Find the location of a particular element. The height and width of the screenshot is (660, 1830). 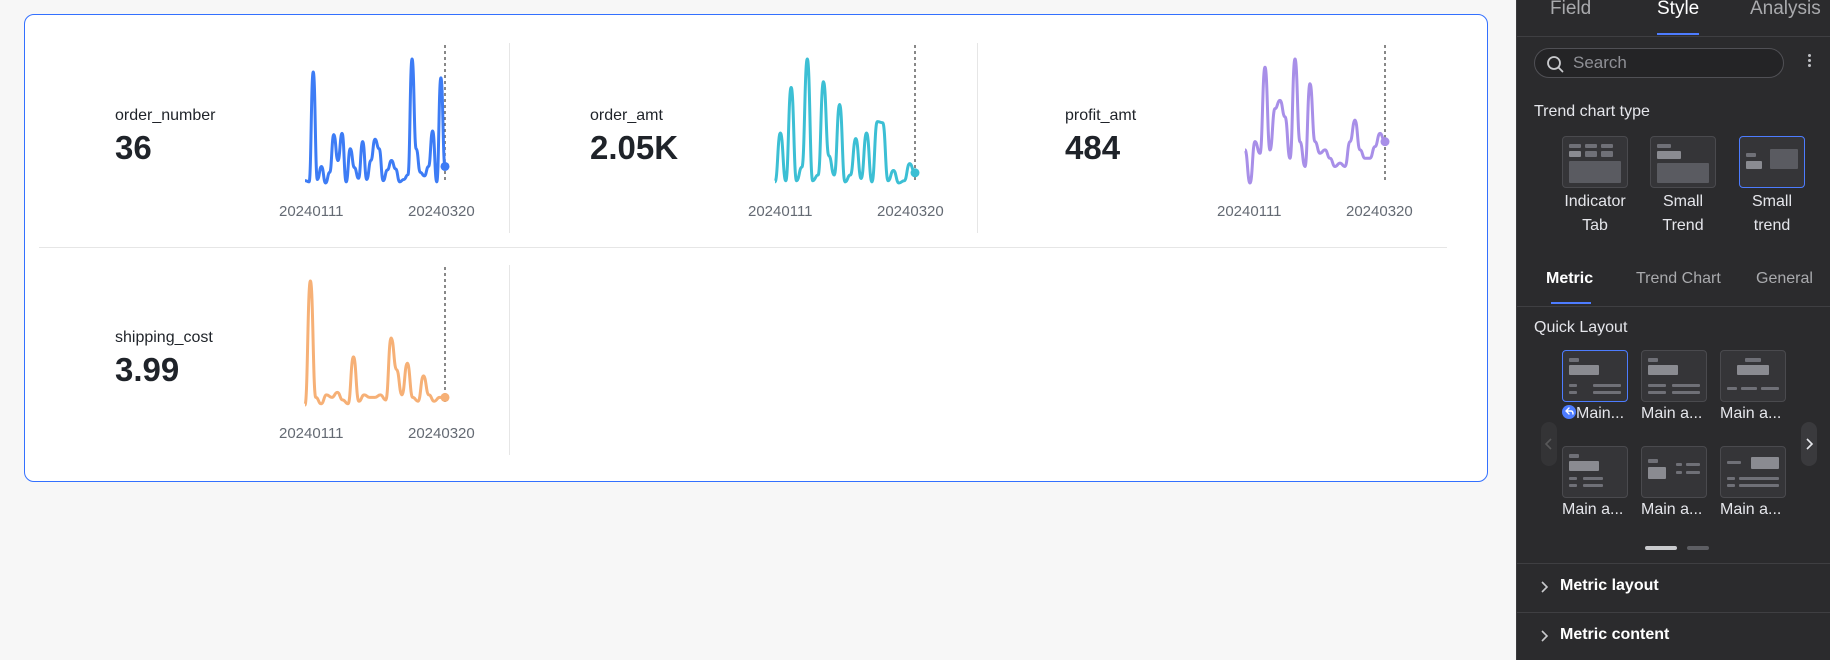

layout-next-button is located at coordinates (1809, 444).